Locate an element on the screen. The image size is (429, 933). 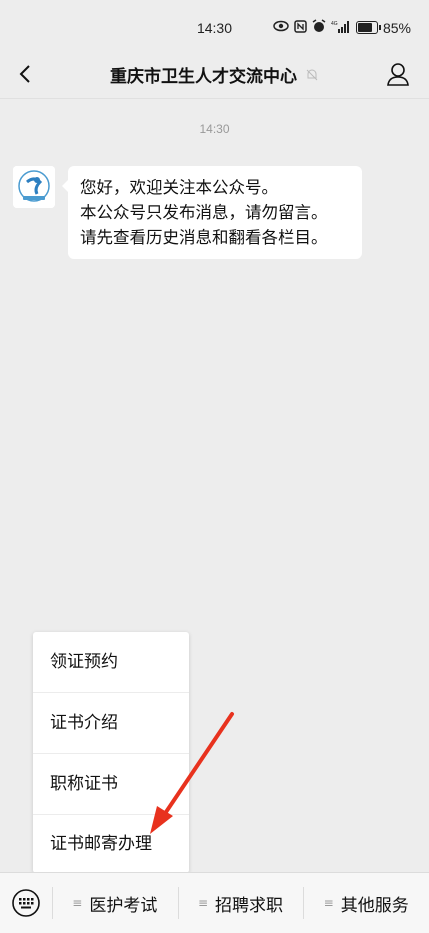
tab-label: 招聘求职 is located at coordinates (249, 905).